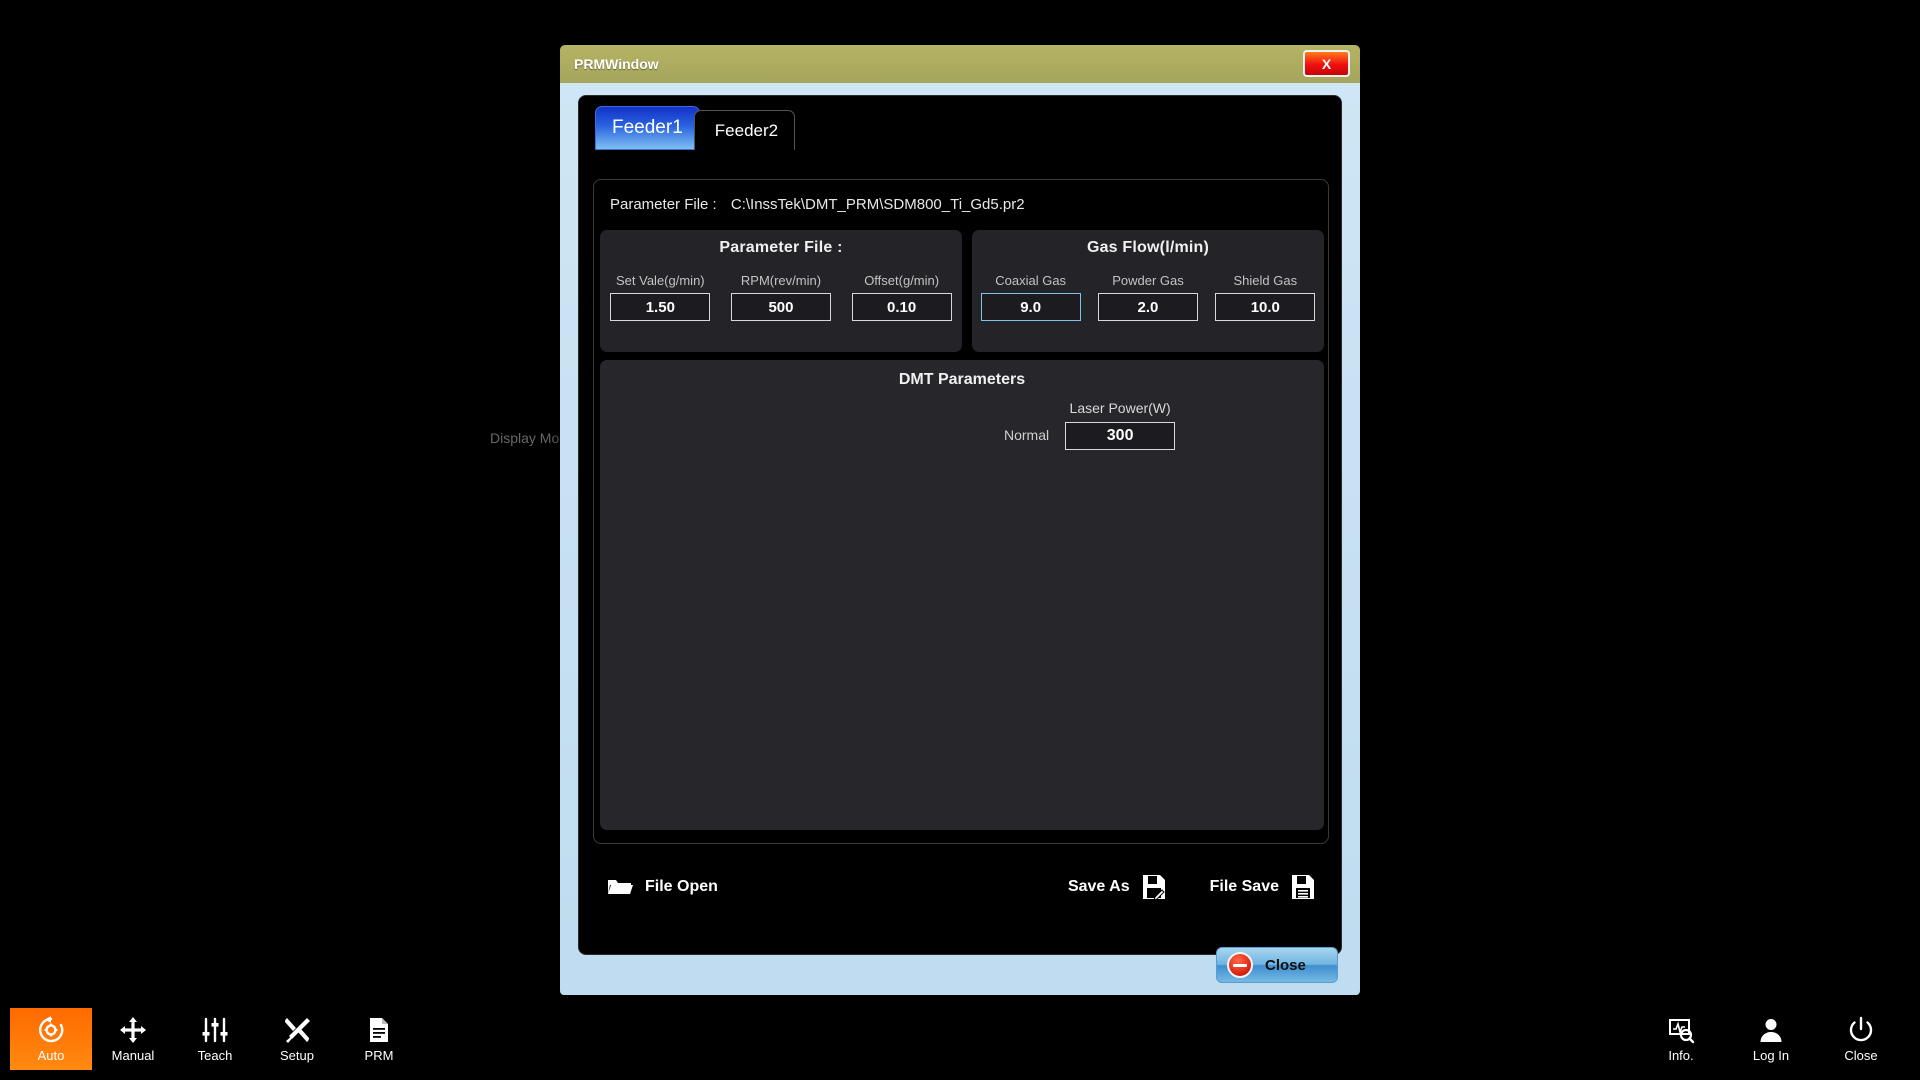 The image size is (1920, 1080). Describe the element at coordinates (215, 1030) in the screenshot. I see `sliders-icon` at that location.